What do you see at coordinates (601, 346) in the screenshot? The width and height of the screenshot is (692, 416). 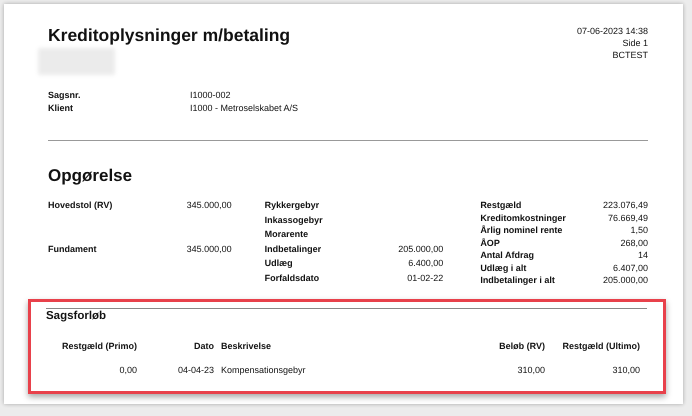 I see `column-header: Restgæld (Ultimo)` at bounding box center [601, 346].